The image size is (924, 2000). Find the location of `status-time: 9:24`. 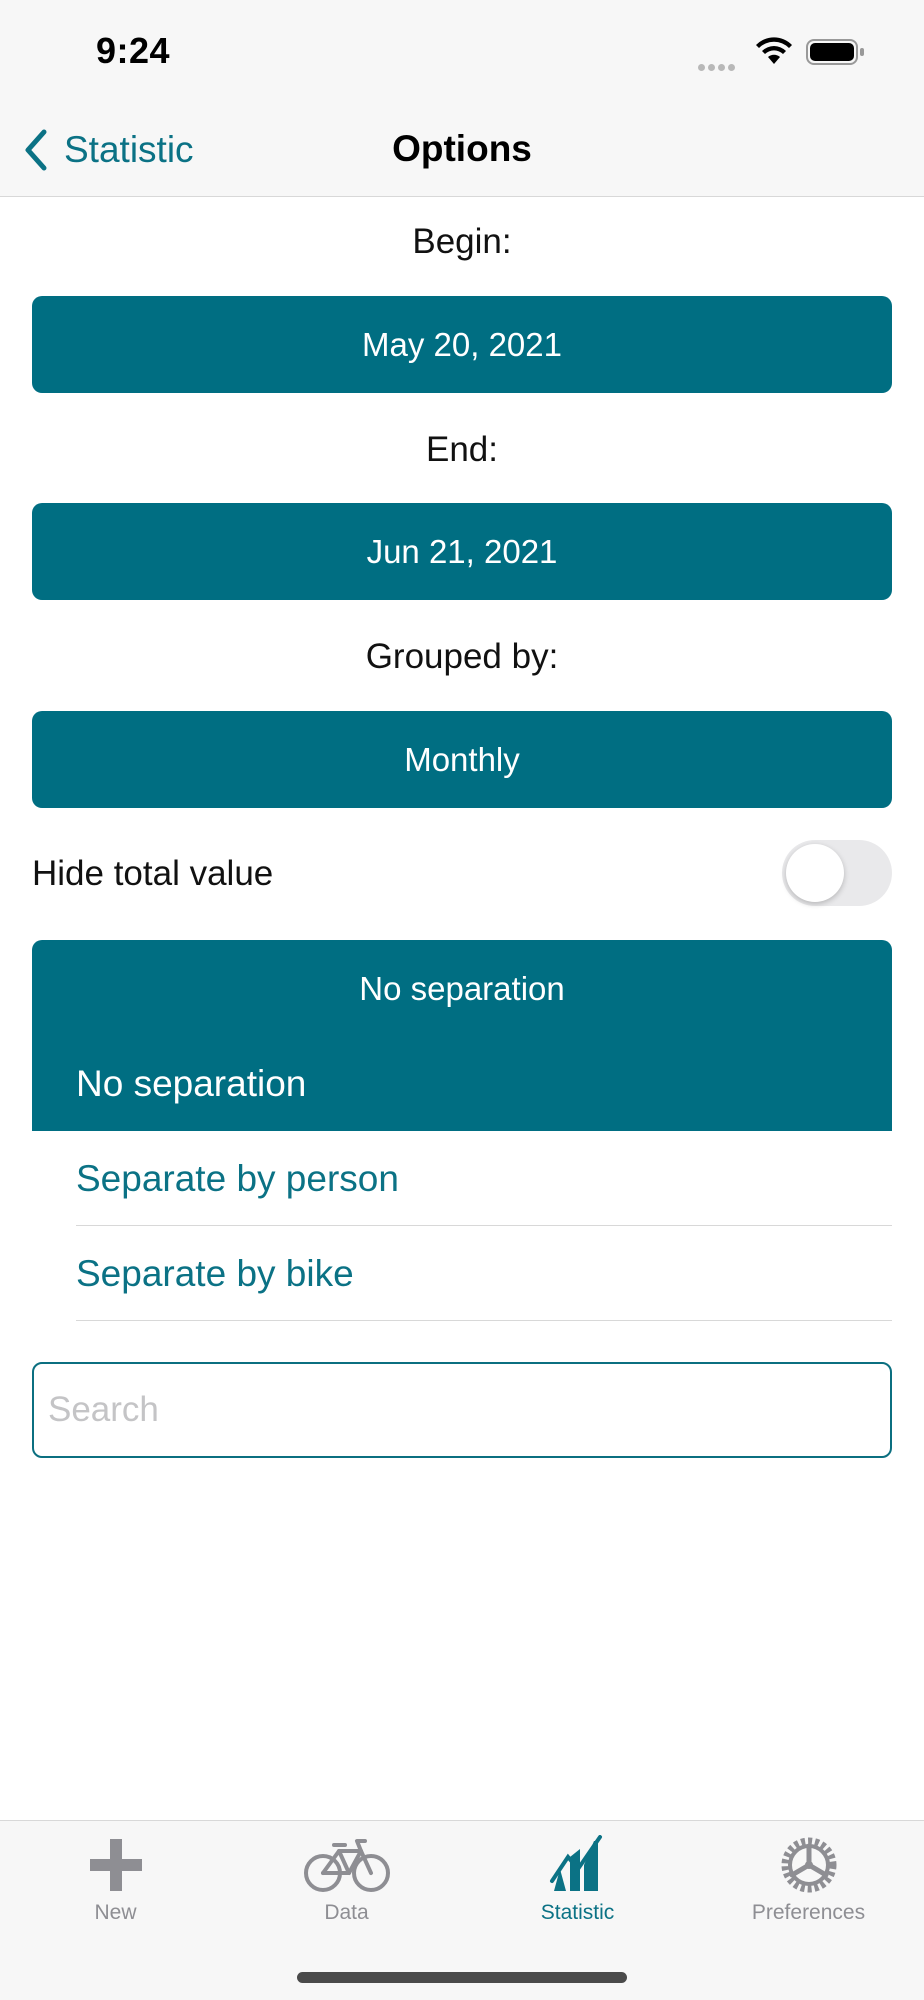

status-time: 9:24 is located at coordinates (133, 50).